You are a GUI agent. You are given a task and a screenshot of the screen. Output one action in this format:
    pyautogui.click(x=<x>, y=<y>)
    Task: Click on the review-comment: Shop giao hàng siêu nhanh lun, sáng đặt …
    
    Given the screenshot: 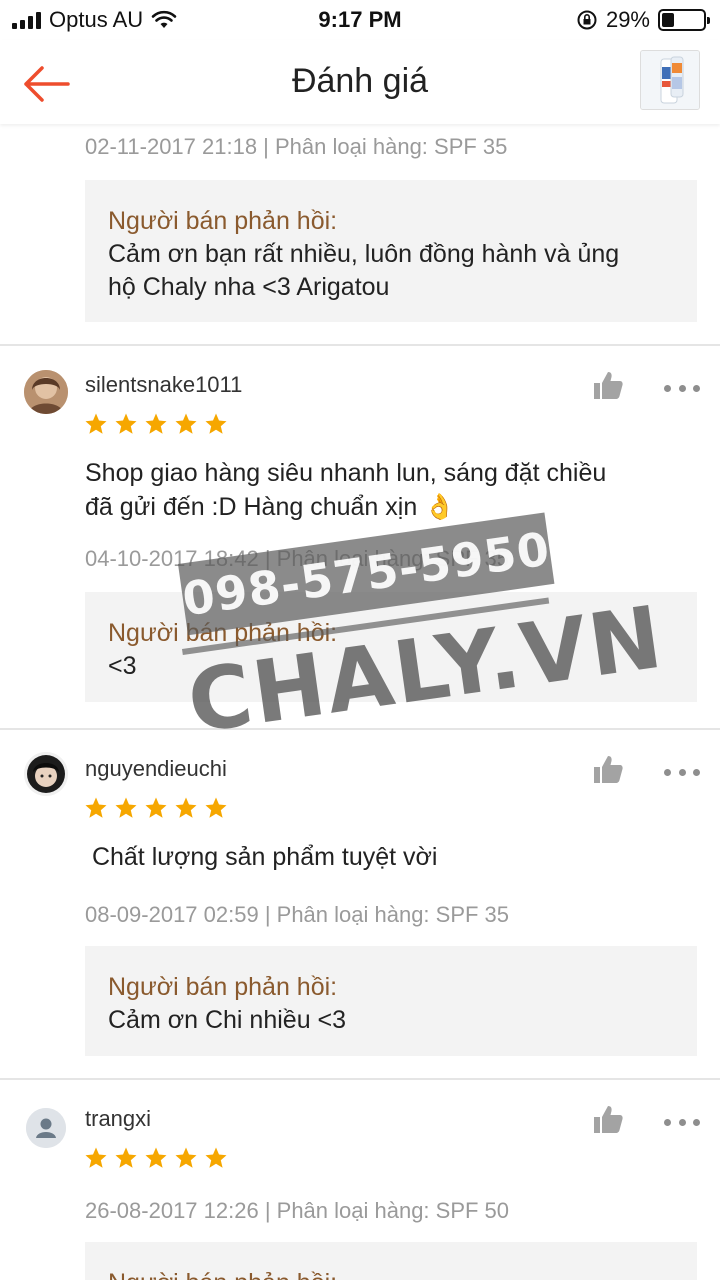 What is the action you would take?
    pyautogui.click(x=385, y=490)
    